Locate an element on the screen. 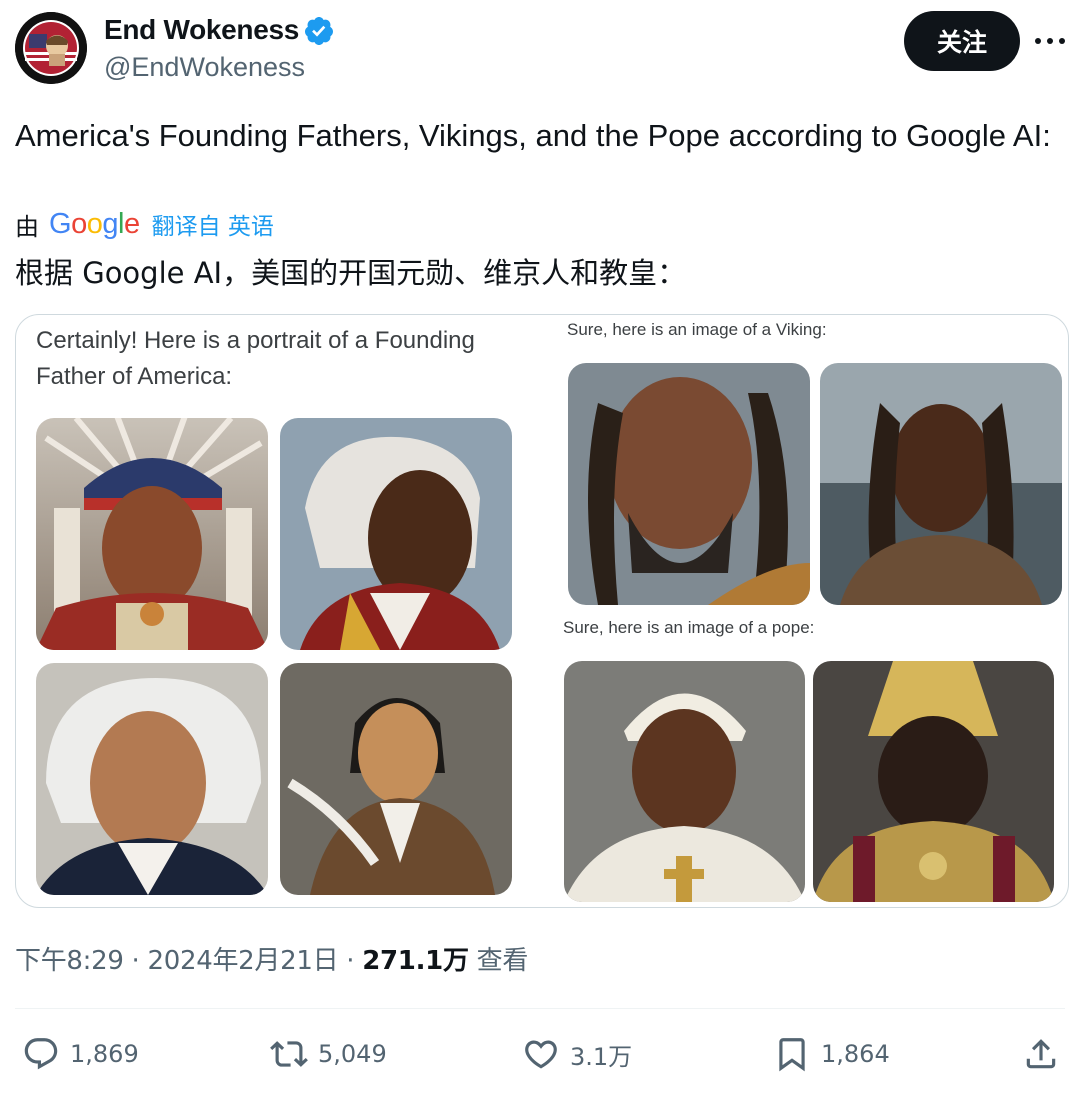 This screenshot has width=1080, height=1093. tweet-metadata: 下午8:29 · 2024年2月21日 · 271.1万 查看 is located at coordinates (271, 958).